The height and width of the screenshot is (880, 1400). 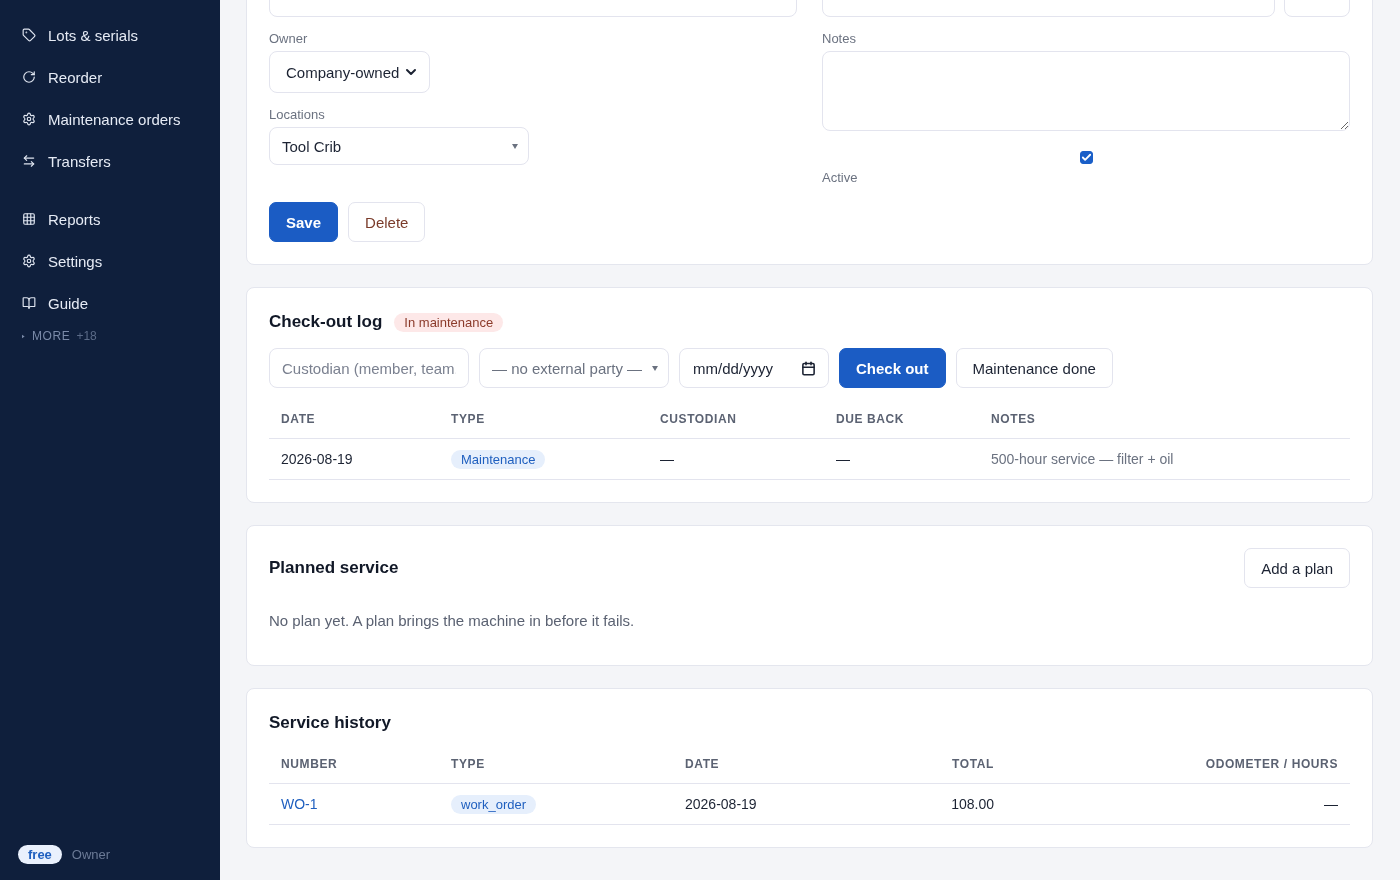 What do you see at coordinates (498, 459) in the screenshot?
I see `type-tag: Maintenance` at bounding box center [498, 459].